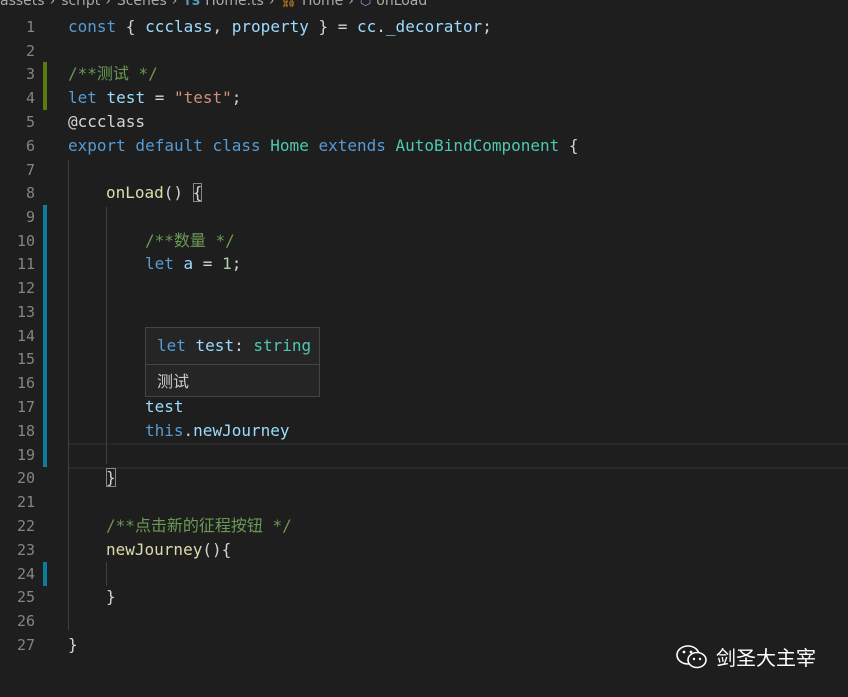  What do you see at coordinates (113, 74) in the screenshot?
I see `comment: /**测试 */` at bounding box center [113, 74].